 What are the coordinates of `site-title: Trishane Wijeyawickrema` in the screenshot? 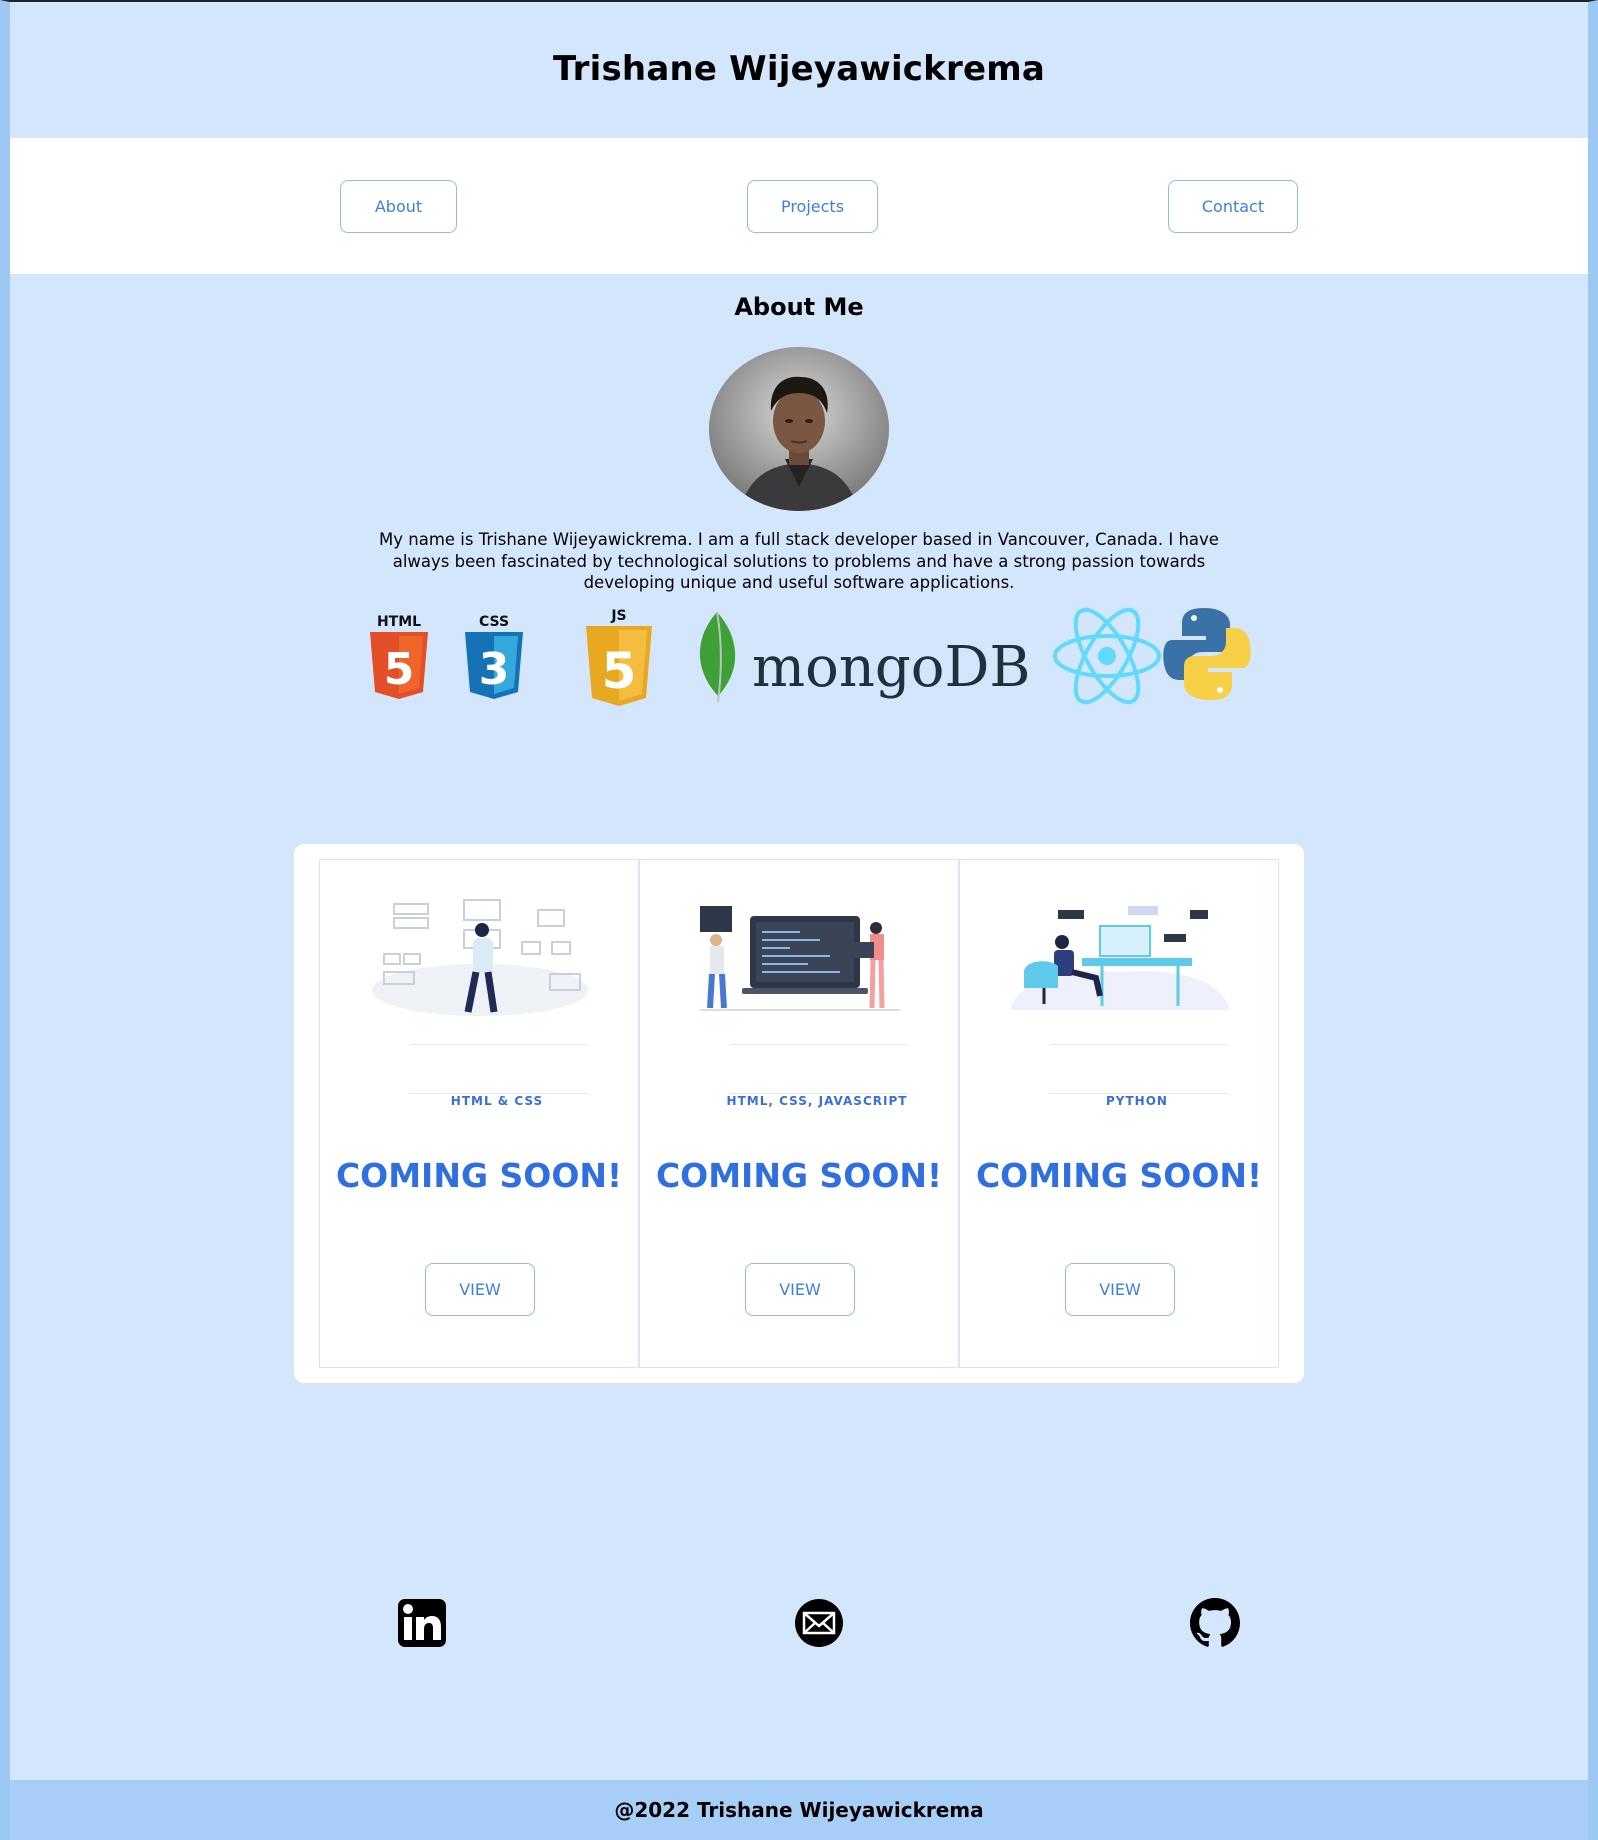 It's located at (799, 68).